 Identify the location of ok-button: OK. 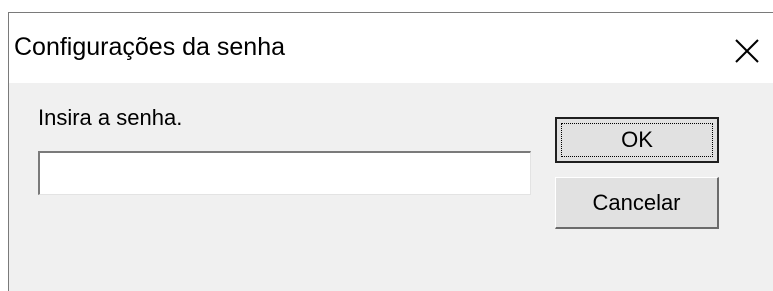
(637, 140).